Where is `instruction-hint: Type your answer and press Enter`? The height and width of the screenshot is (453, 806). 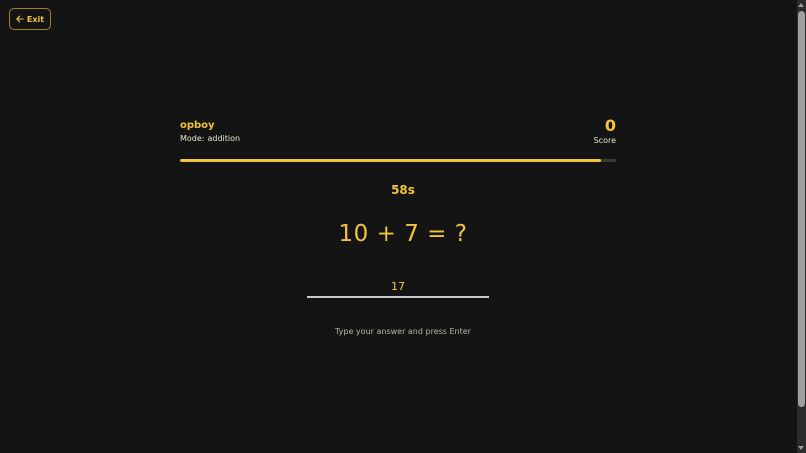 instruction-hint: Type your answer and press Enter is located at coordinates (403, 331).